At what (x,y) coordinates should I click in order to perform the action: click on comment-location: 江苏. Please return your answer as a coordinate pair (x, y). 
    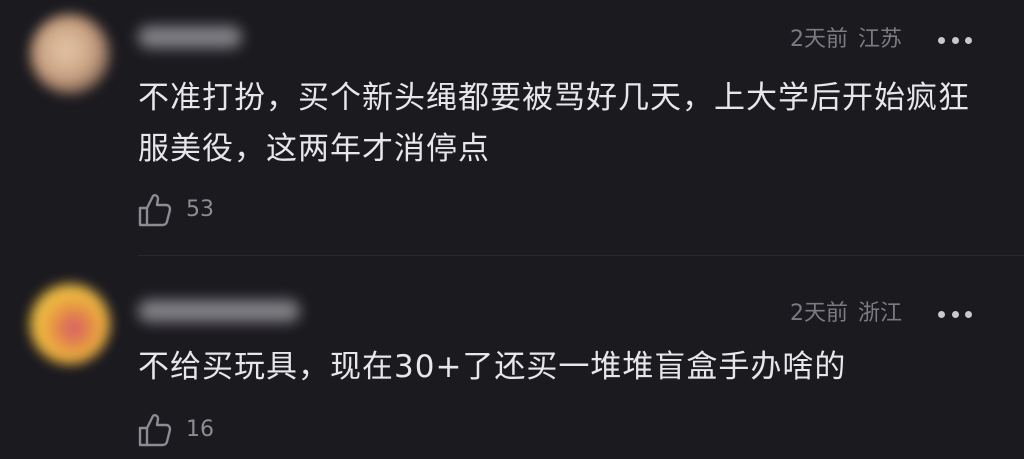
    Looking at the image, I should click on (879, 39).